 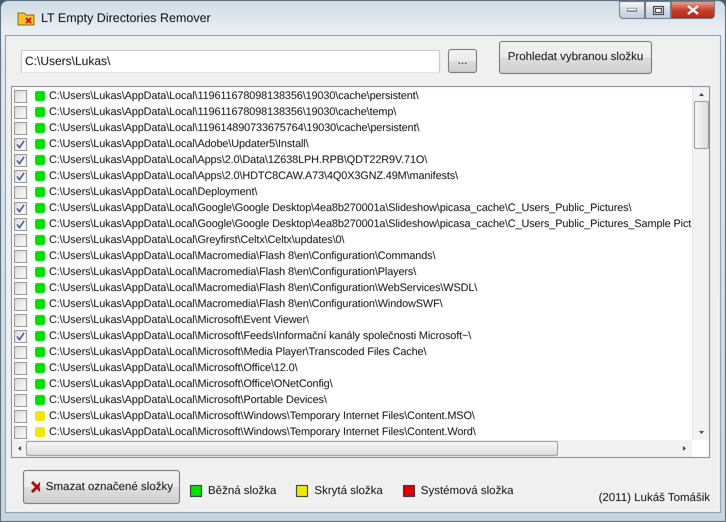 What do you see at coordinates (263, 288) in the screenshot?
I see `folder-path: C:\Users\Lukas\AppData\Local\Macromedia\Flash 8\en\Configuration\WebServices\WSDL\` at bounding box center [263, 288].